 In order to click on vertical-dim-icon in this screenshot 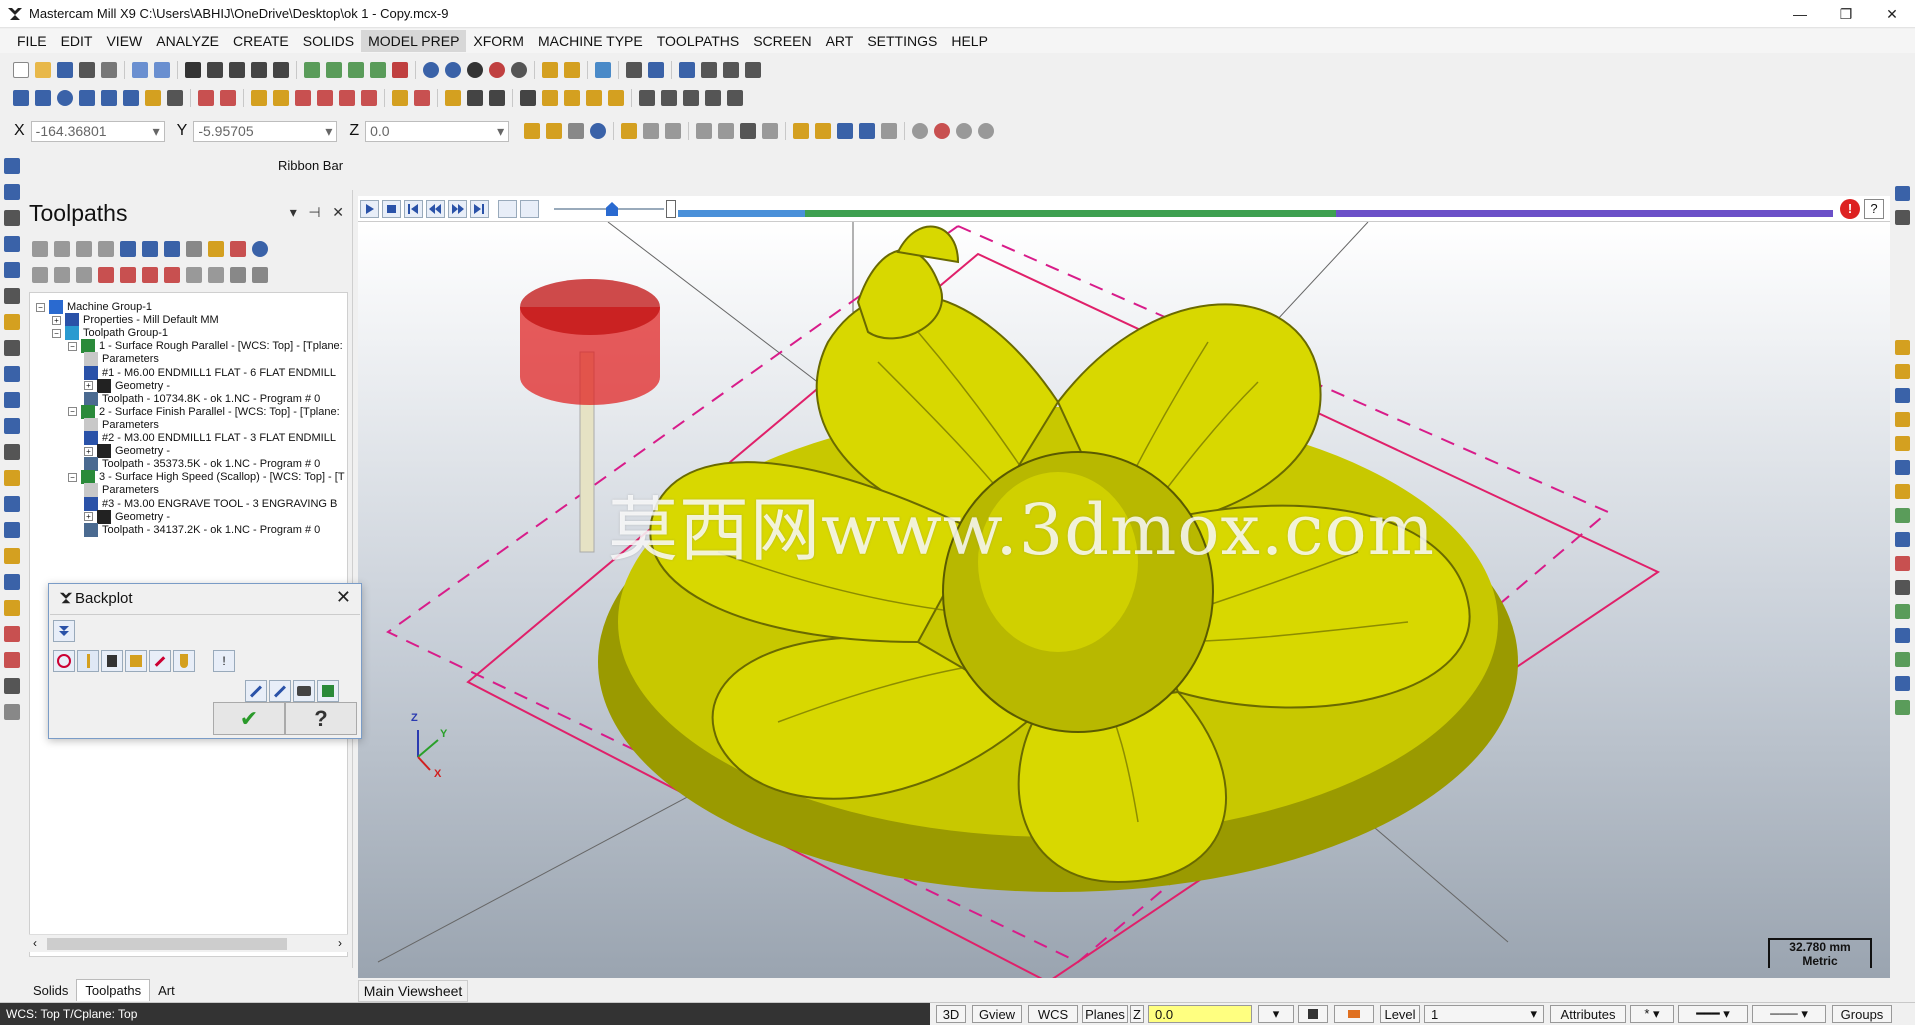, I will do `click(497, 98)`.